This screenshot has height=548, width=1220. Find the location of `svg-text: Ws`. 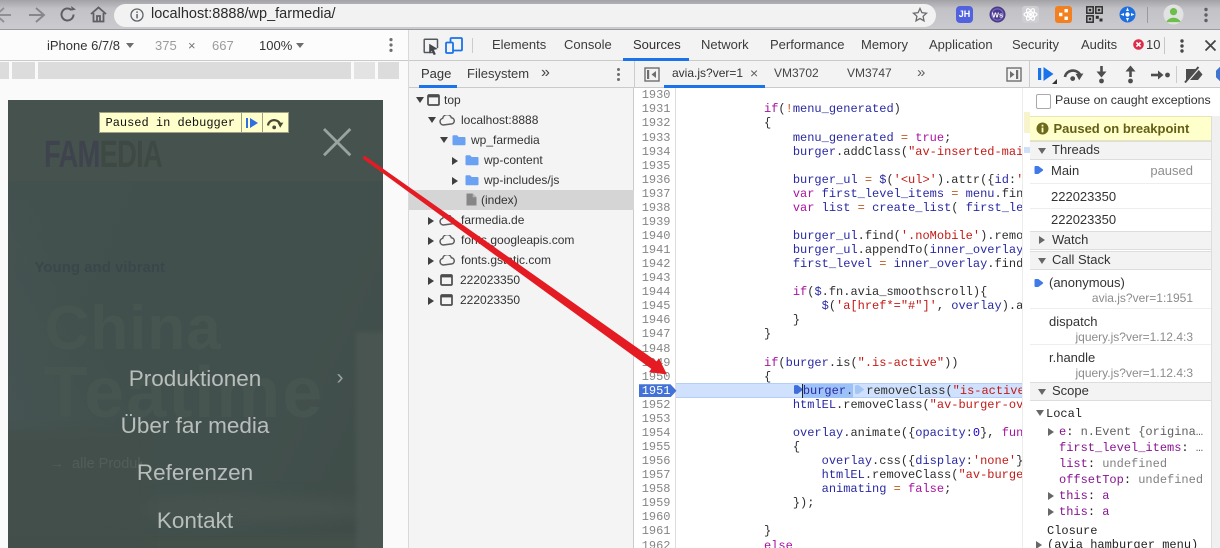

svg-text: Ws is located at coordinates (997, 14).